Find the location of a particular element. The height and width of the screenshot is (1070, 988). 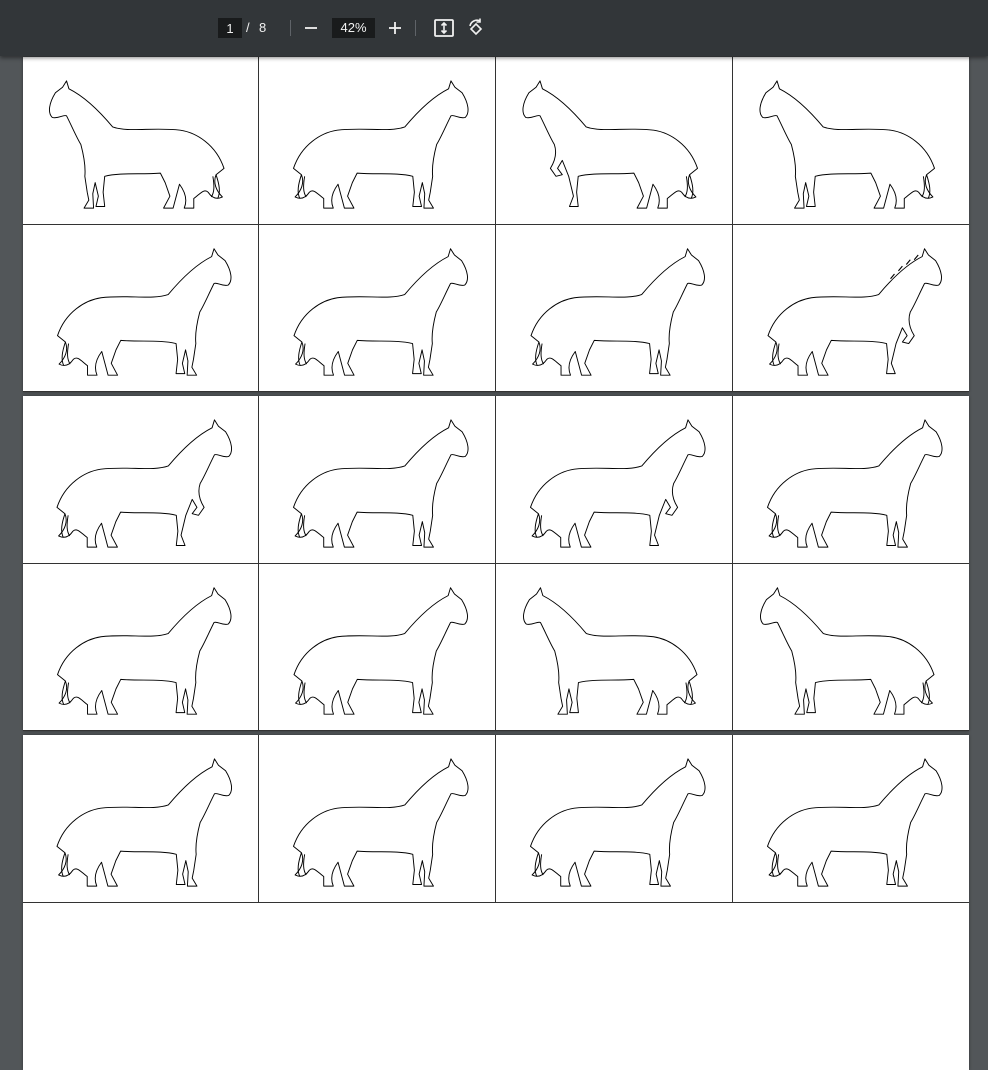

fit-to-page-icon is located at coordinates (444, 28).